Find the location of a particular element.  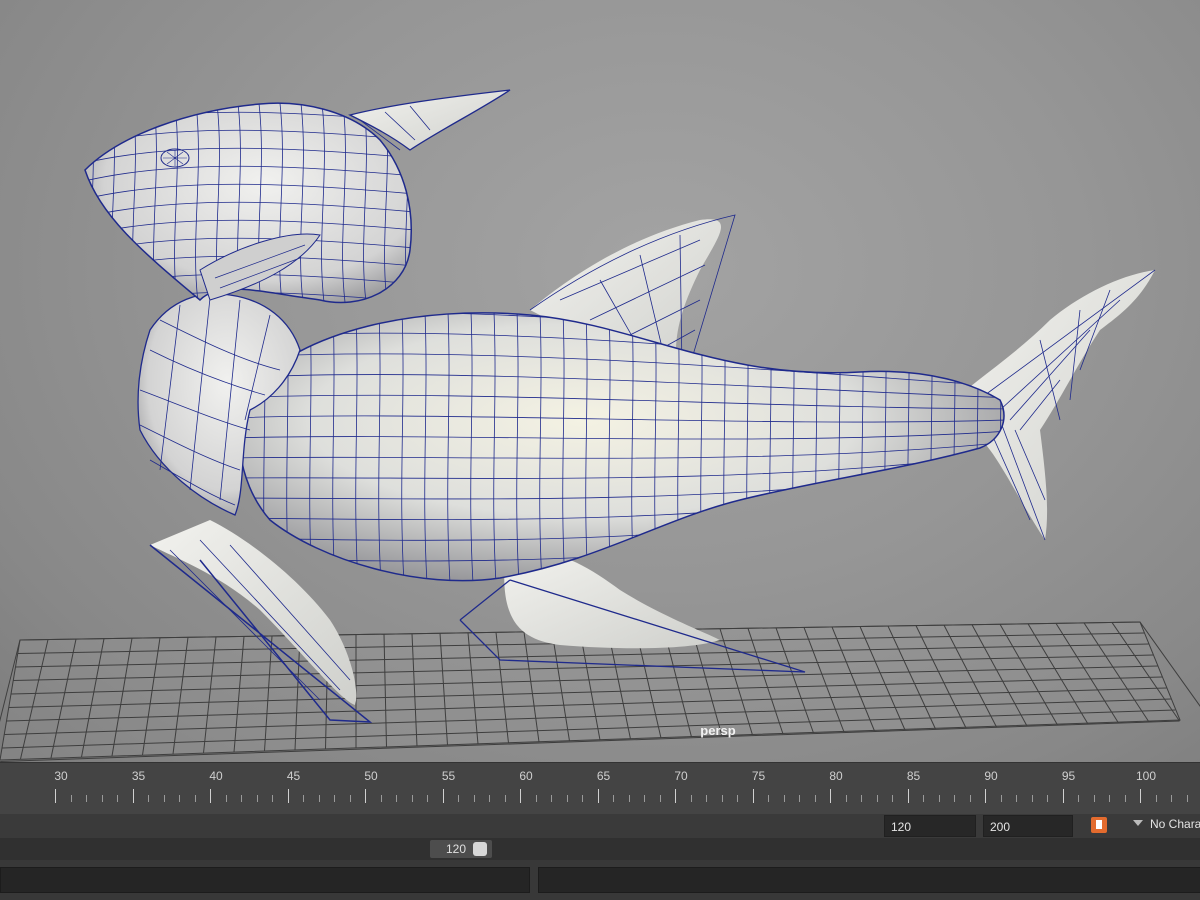

frame-tick-label: 30 is located at coordinates (61, 776).